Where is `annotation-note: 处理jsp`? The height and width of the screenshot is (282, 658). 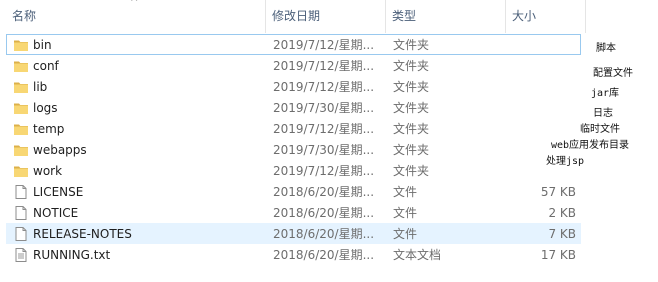
annotation-note: 处理jsp is located at coordinates (565, 161).